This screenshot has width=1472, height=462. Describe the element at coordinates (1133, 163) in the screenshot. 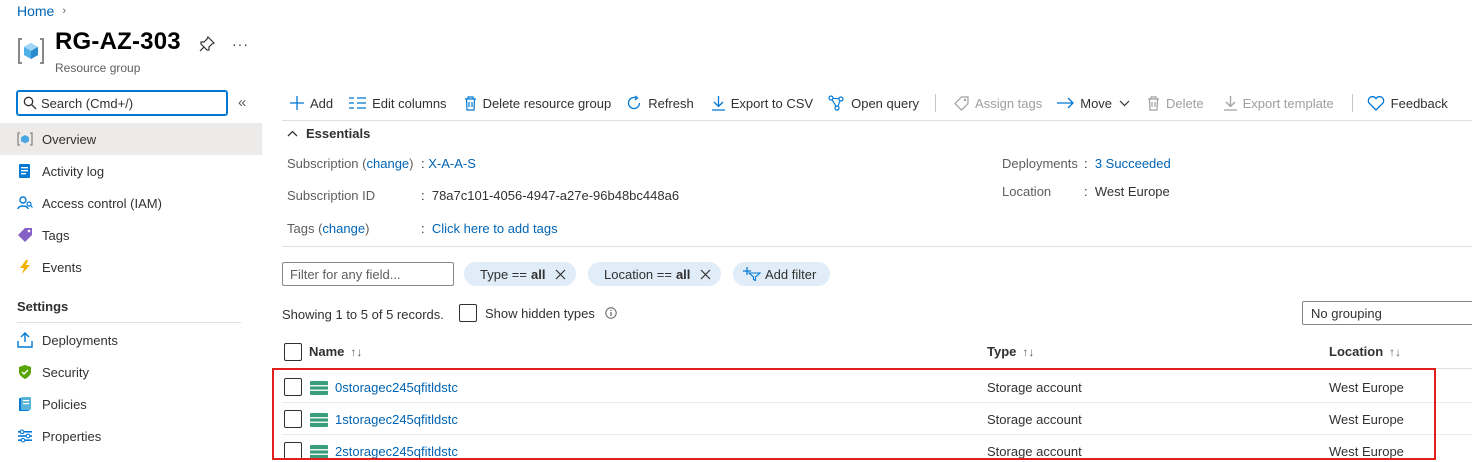

I see `deployments-link: 3 Succeeded` at that location.